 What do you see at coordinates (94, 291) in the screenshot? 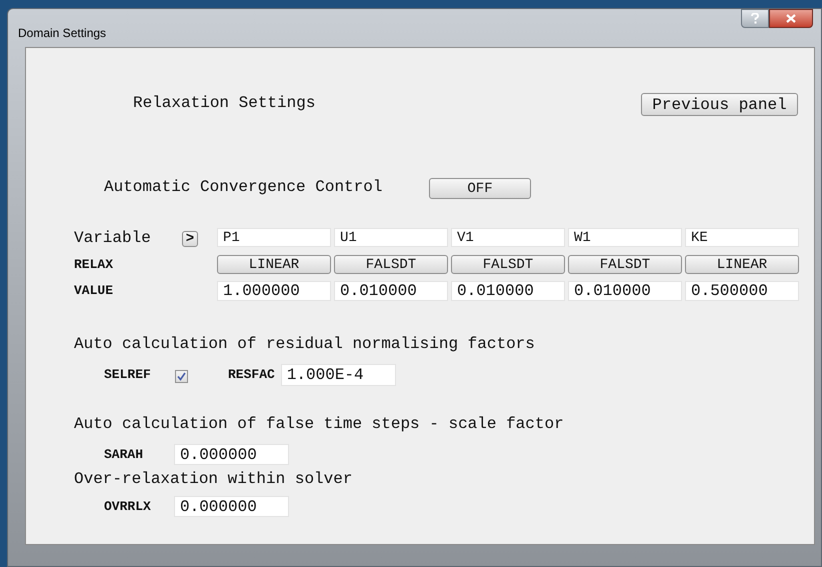
I see `row-label: VALUE` at bounding box center [94, 291].